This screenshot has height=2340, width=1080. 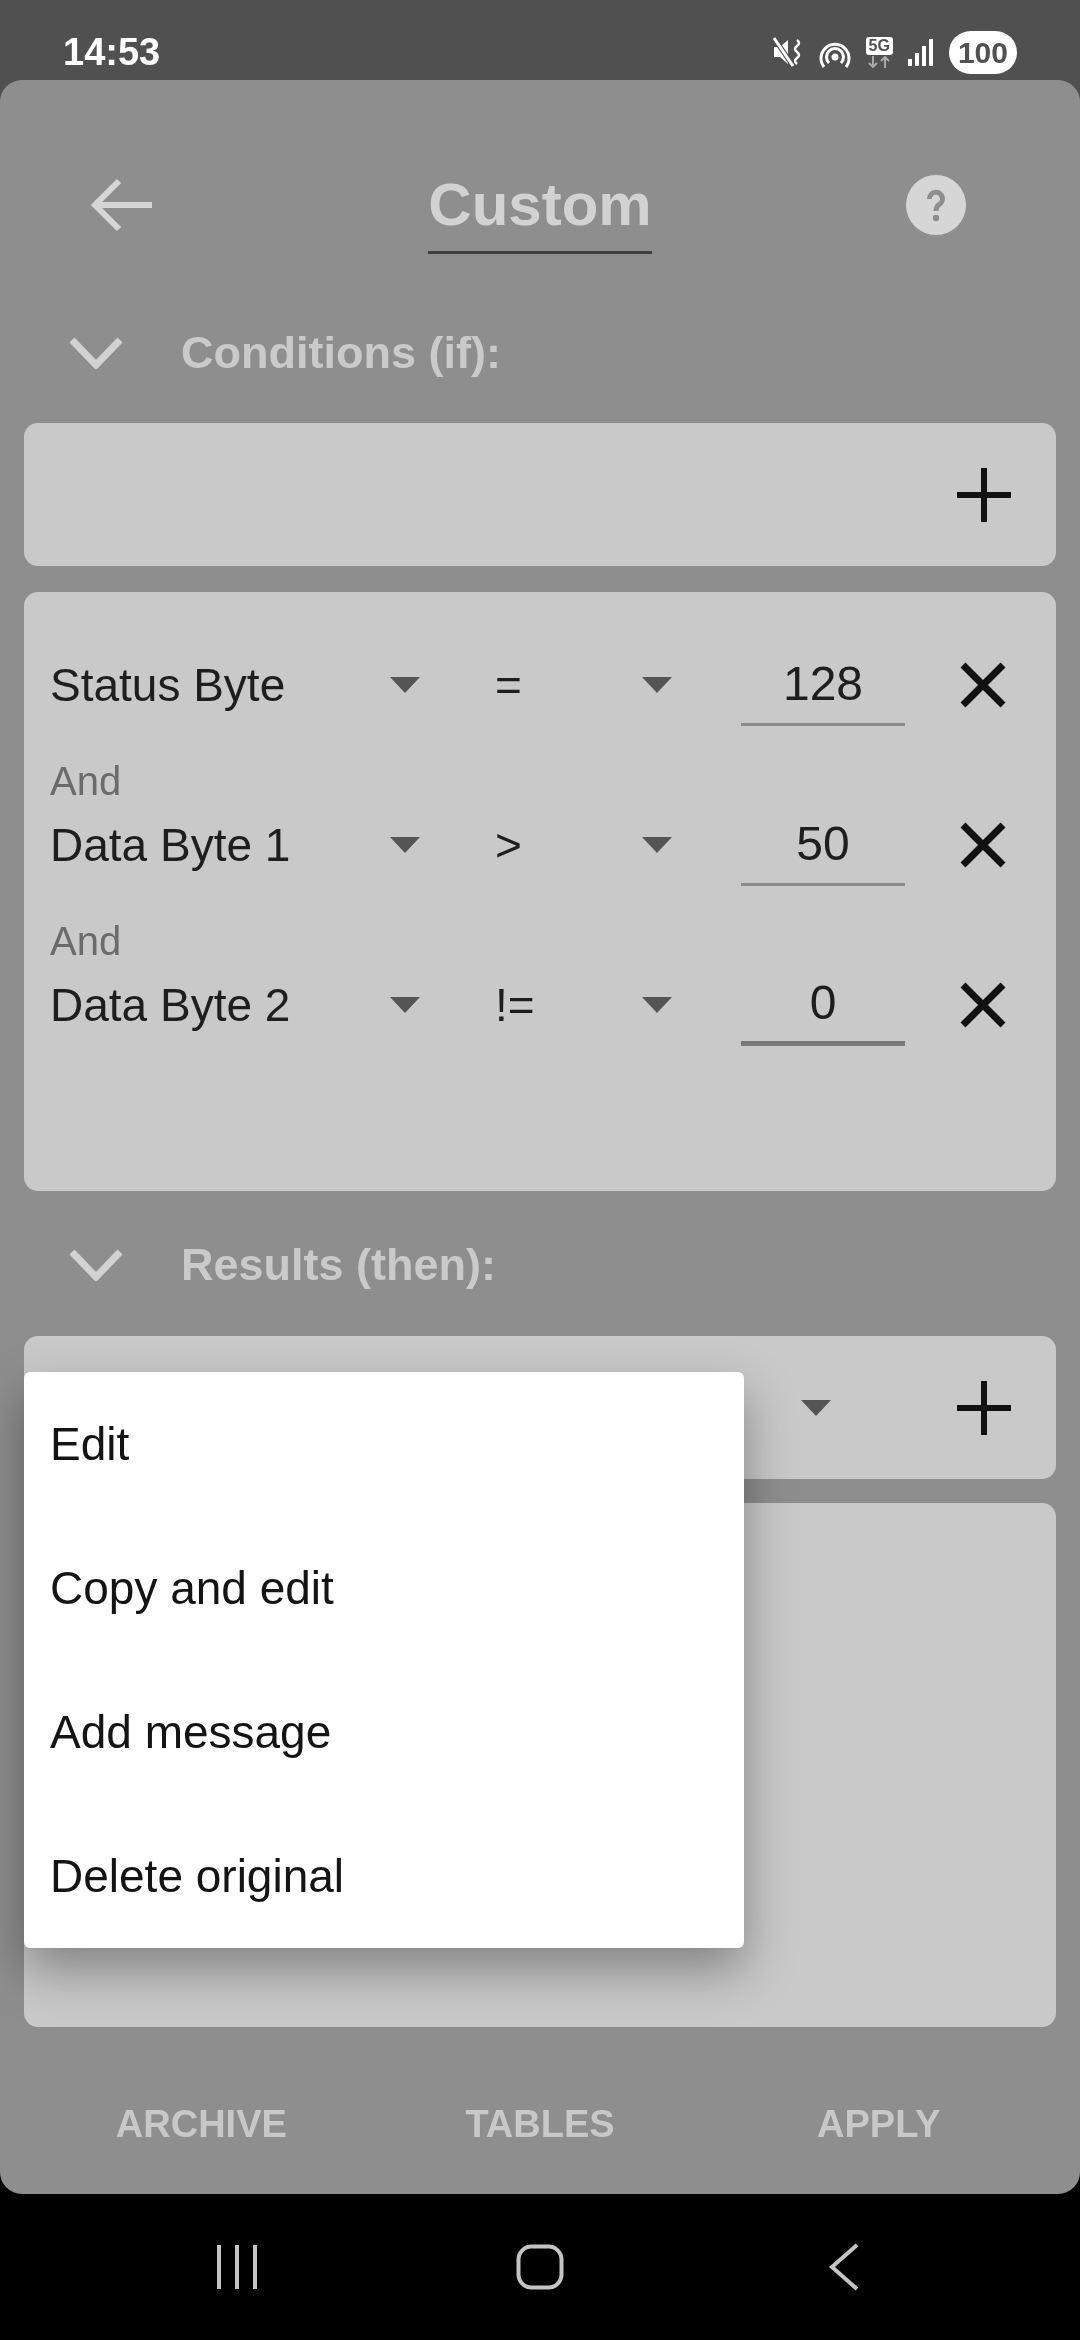 What do you see at coordinates (823, 685) in the screenshot?
I see `value-field: 128` at bounding box center [823, 685].